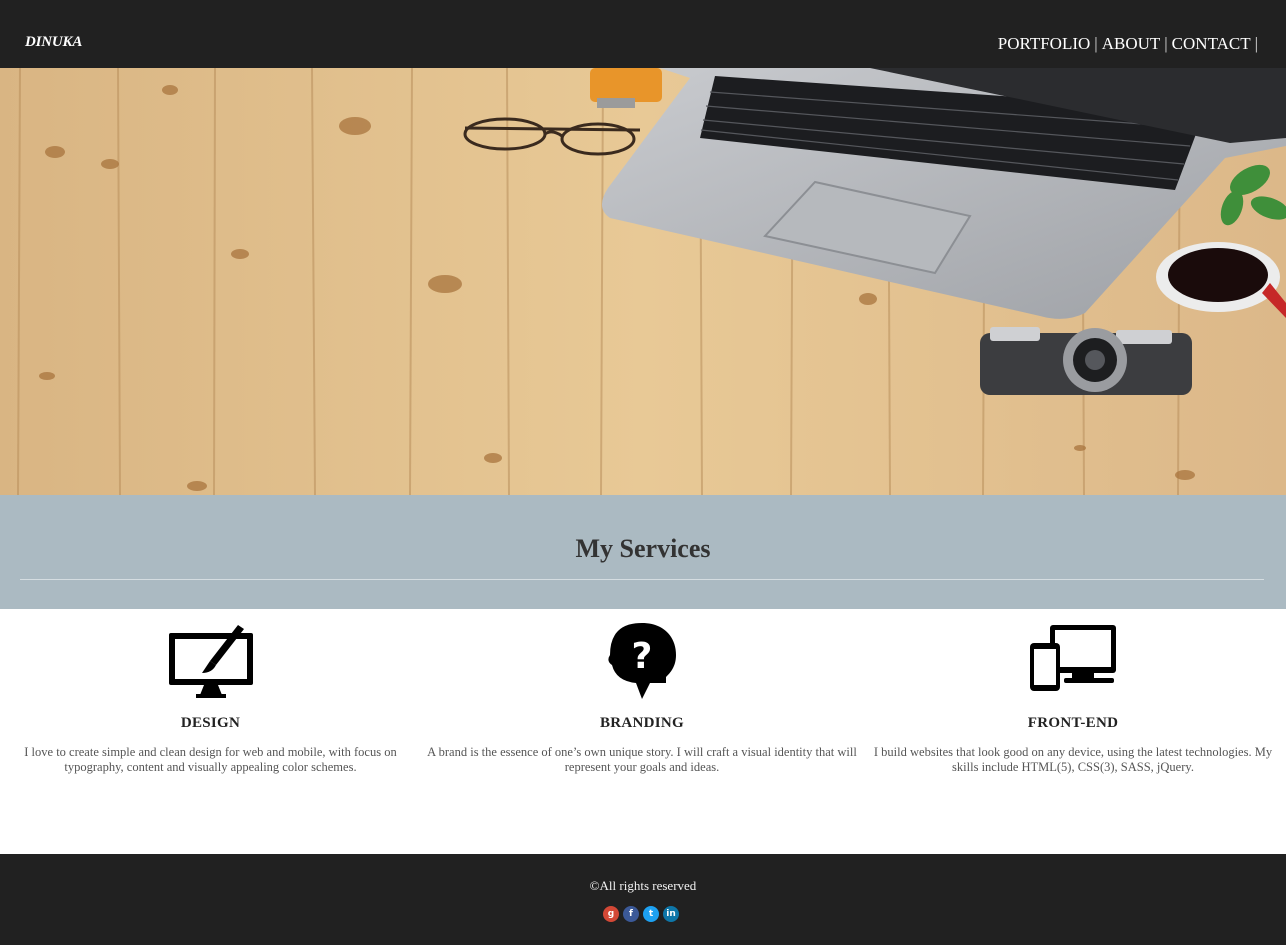  I want to click on devices-icon, so click(1073, 660).